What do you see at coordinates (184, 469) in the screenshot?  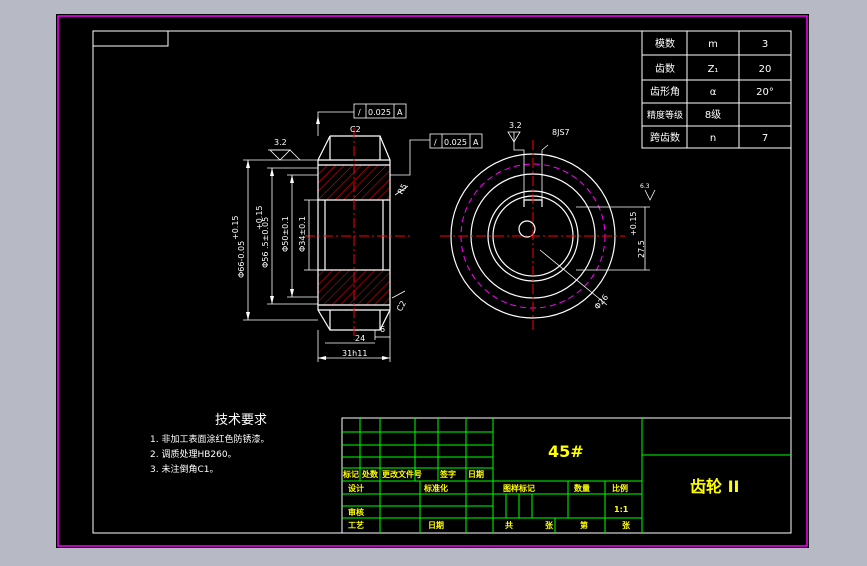 I see `tech-req-item-3: 3. 未注倒角C1。` at bounding box center [184, 469].